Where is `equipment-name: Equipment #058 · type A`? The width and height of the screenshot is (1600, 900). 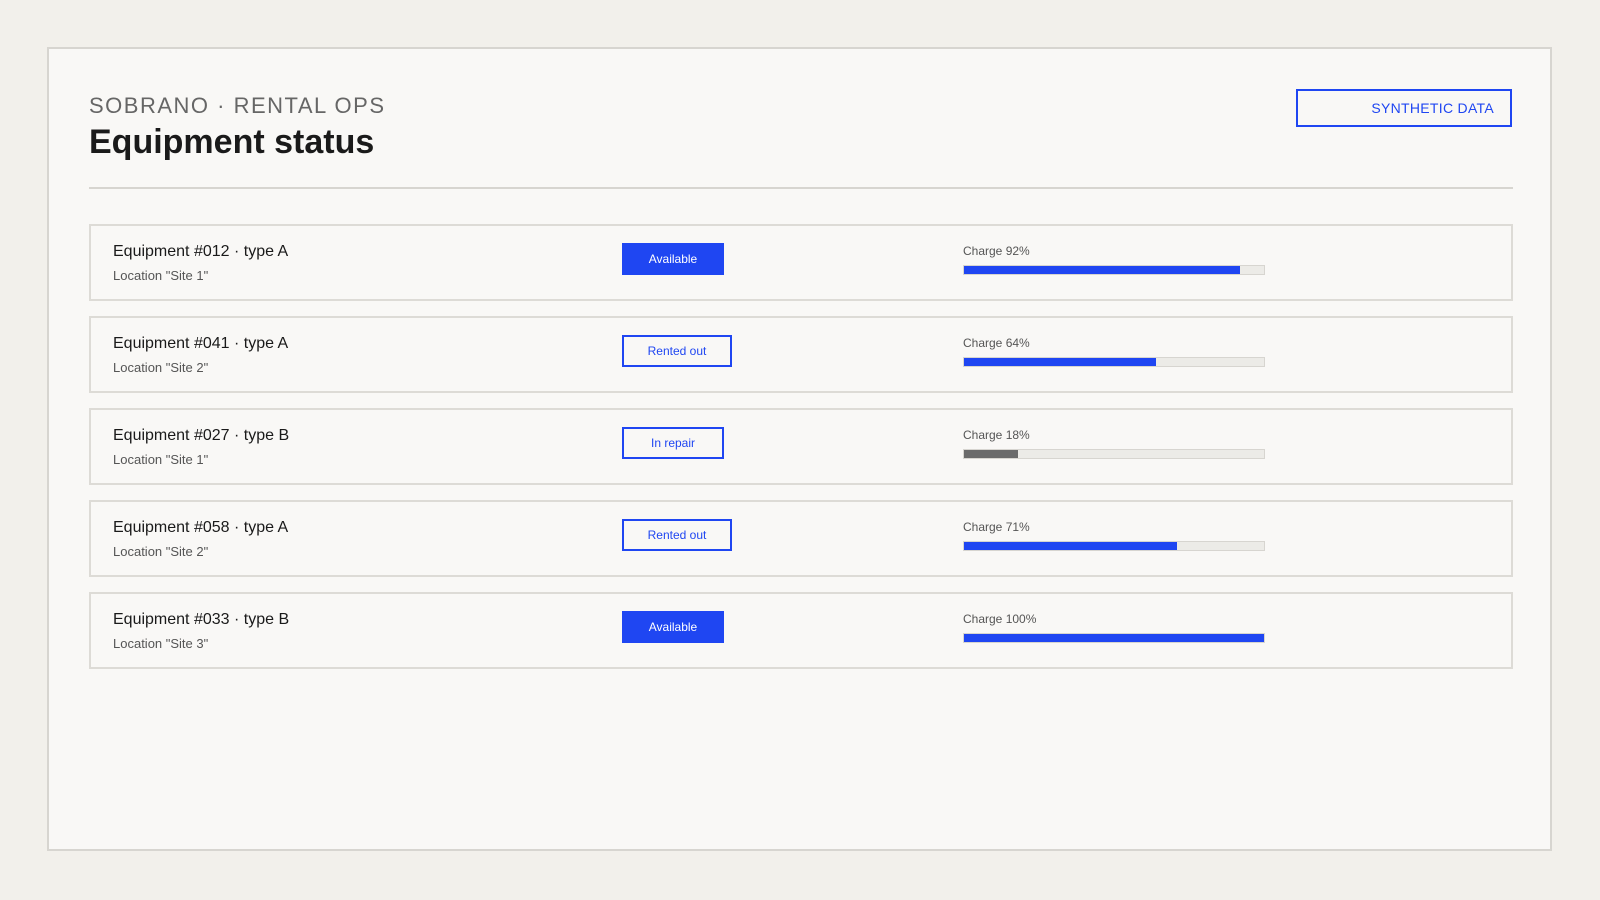
equipment-name: Equipment #058 · type A is located at coordinates (201, 527).